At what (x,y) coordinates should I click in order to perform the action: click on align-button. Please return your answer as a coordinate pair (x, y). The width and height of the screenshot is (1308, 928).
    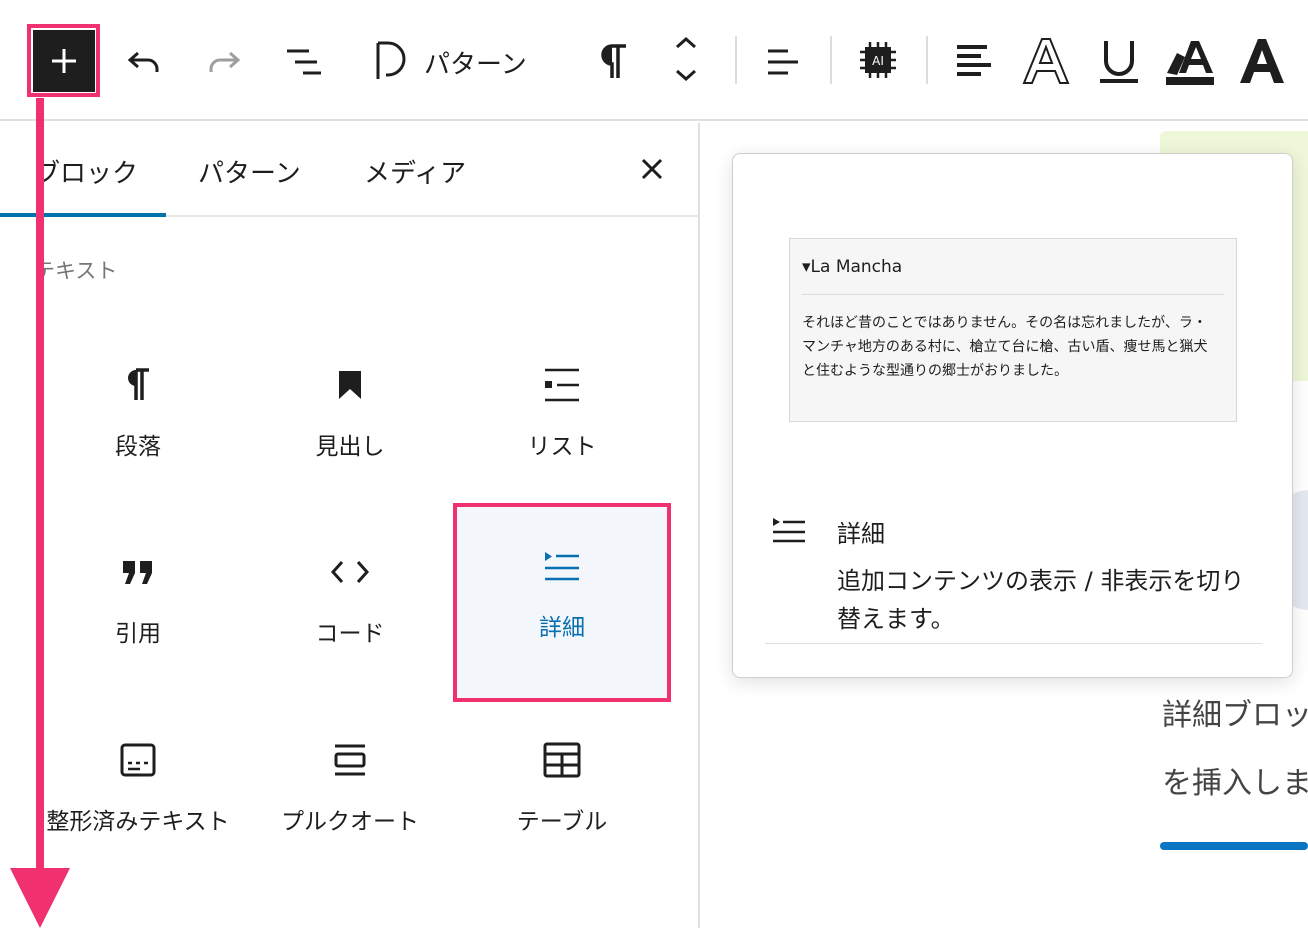
    Looking at the image, I should click on (782, 62).